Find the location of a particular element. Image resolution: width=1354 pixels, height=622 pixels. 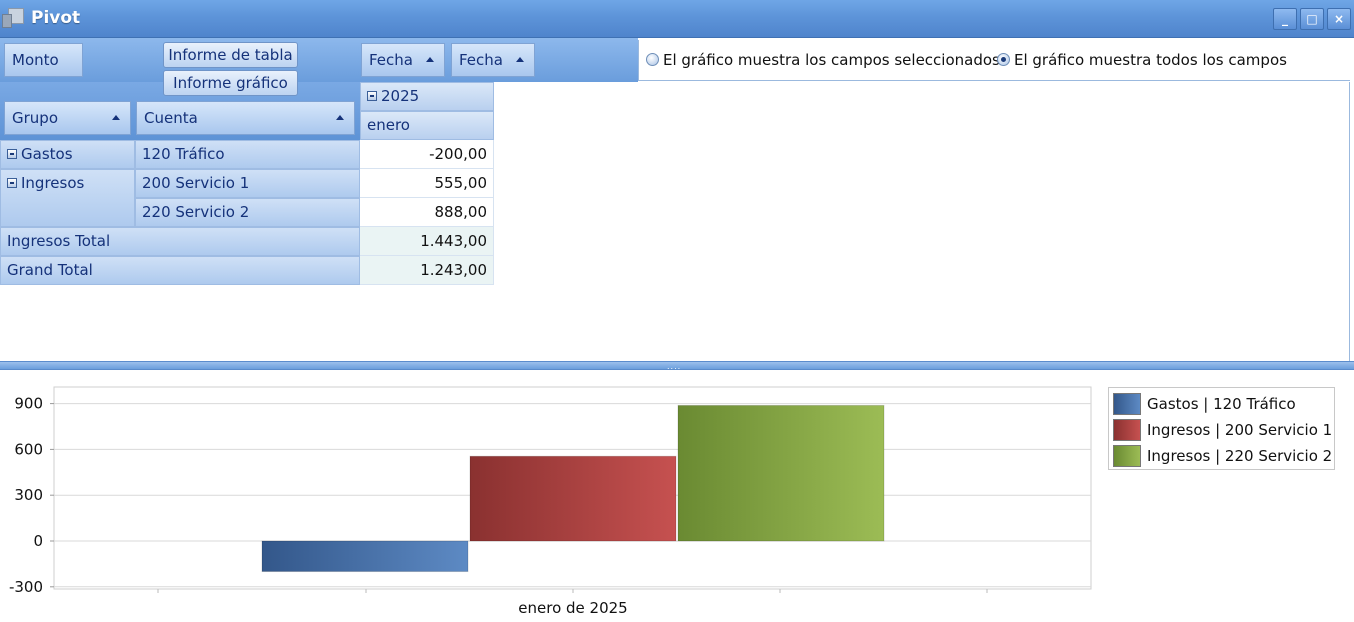

data-field-monto: Monto is located at coordinates (43, 60).